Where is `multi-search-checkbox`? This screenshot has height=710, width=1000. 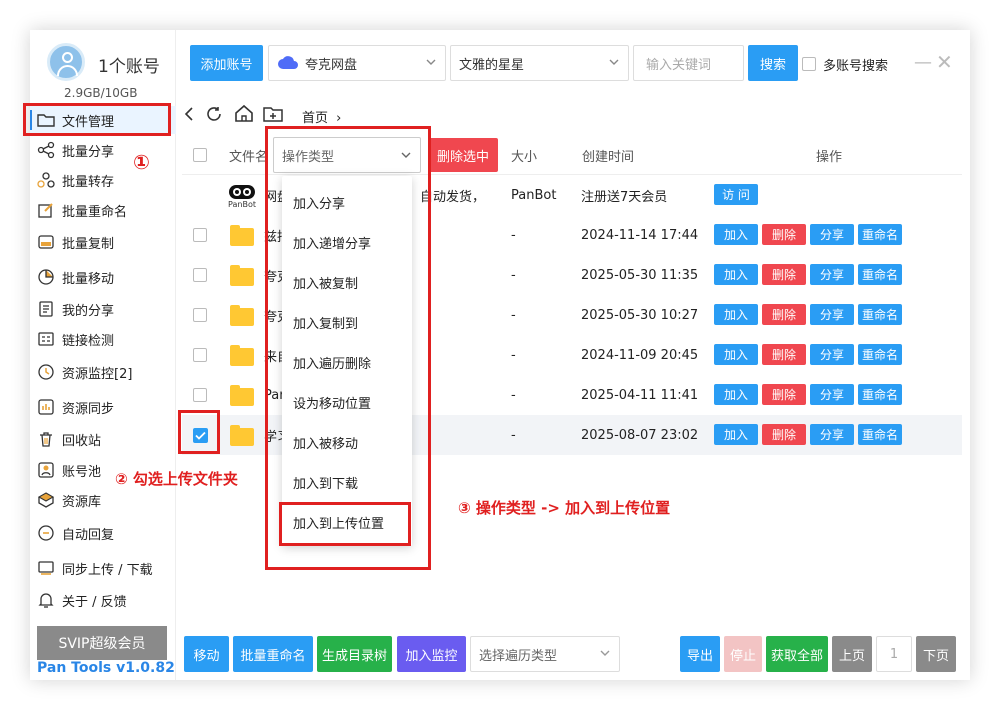
multi-search-checkbox is located at coordinates (809, 64).